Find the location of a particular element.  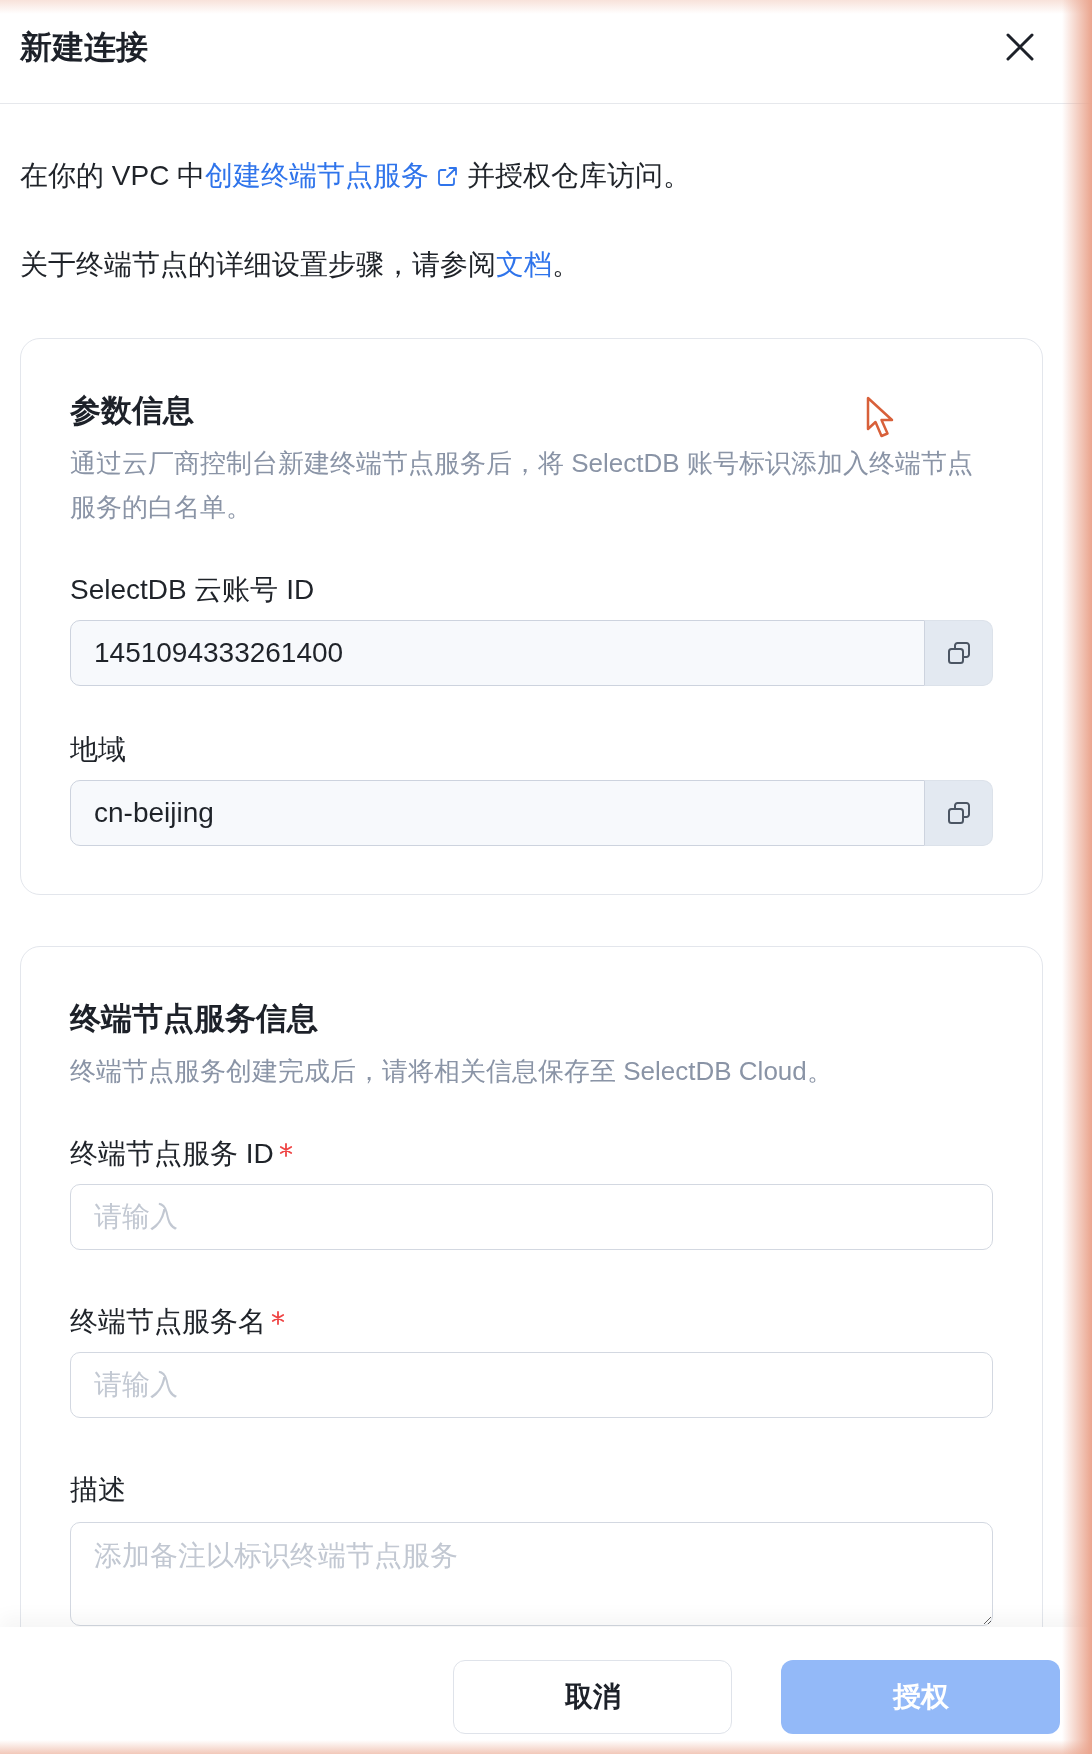

field-label: SelectDB 云账号 ID is located at coordinates (192, 590).